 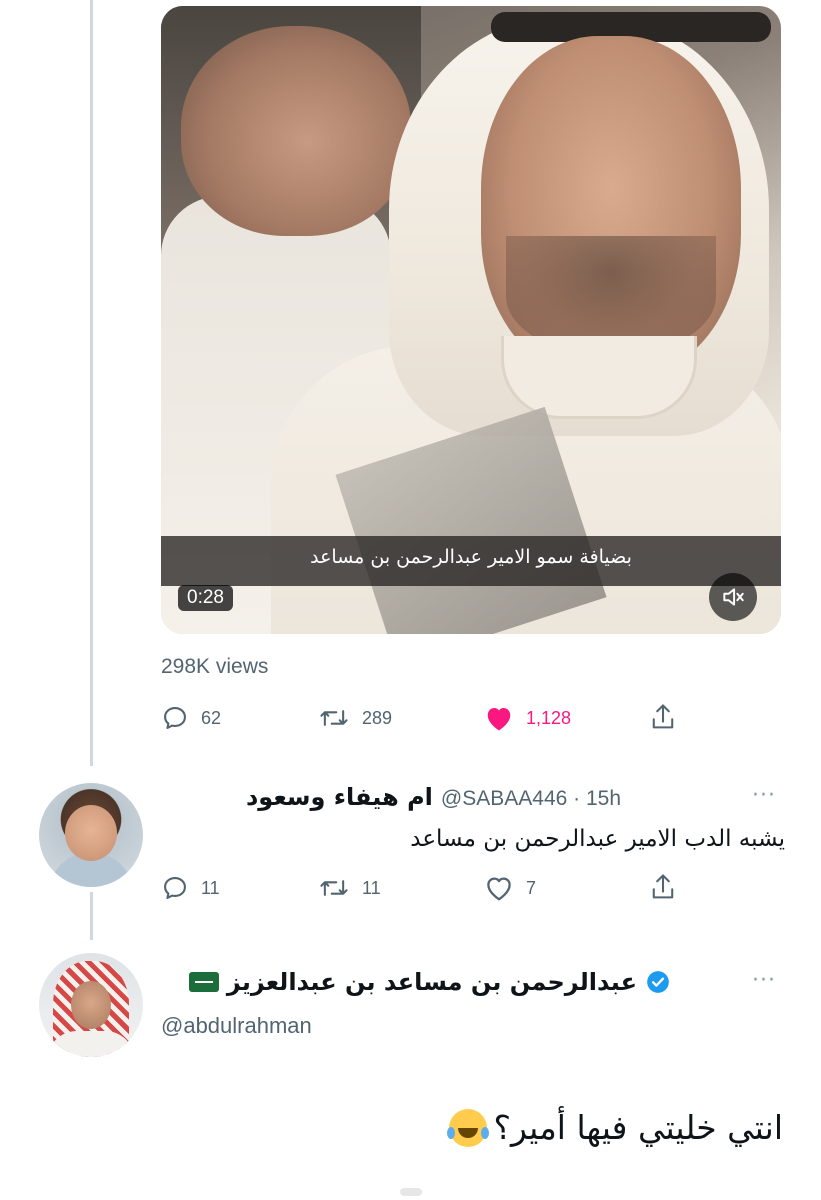 I want to click on mute-button, so click(x=733, y=597).